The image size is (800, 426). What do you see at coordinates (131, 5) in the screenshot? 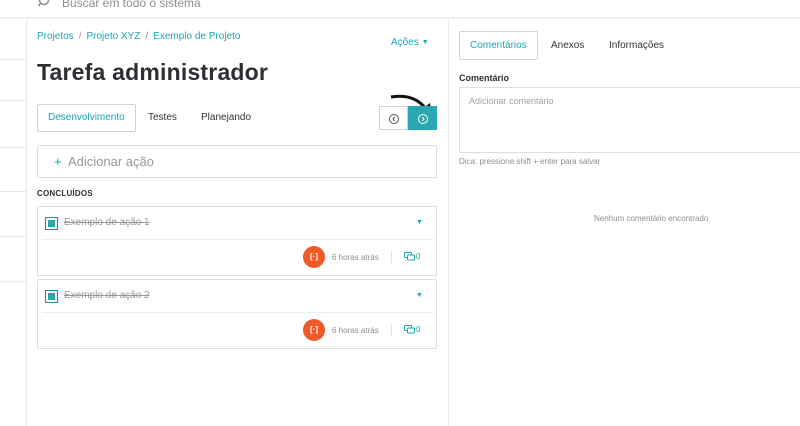
I see `search-input: Buscar em todo o sistema` at bounding box center [131, 5].